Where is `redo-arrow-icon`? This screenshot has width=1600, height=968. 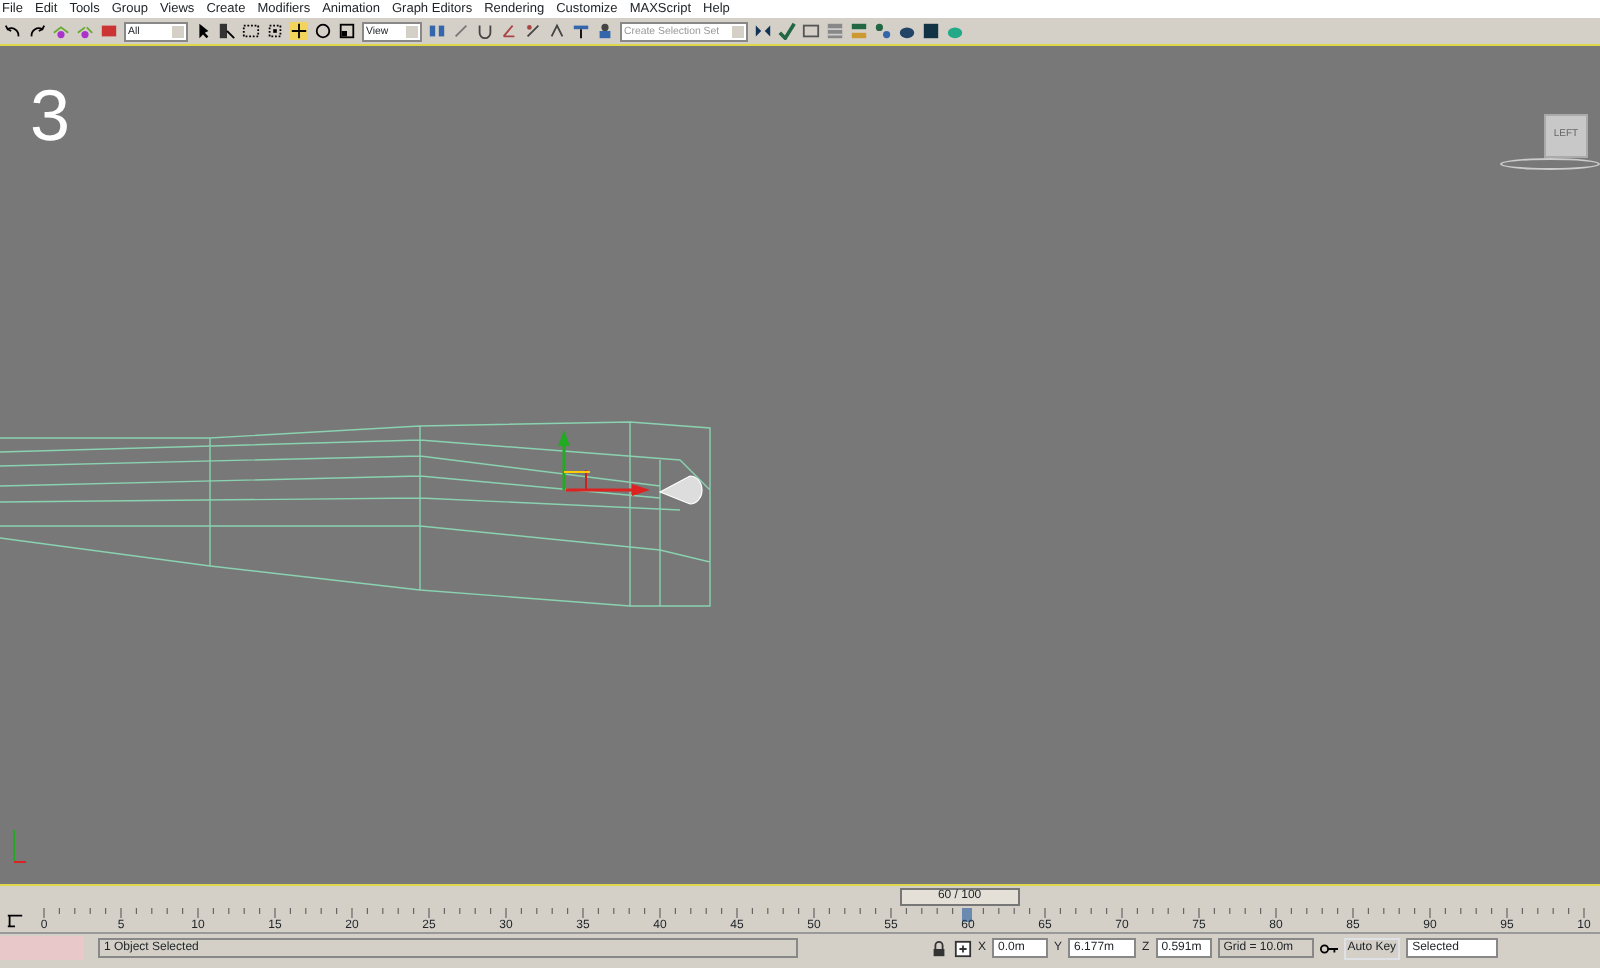
redo-arrow-icon is located at coordinates (37, 31).